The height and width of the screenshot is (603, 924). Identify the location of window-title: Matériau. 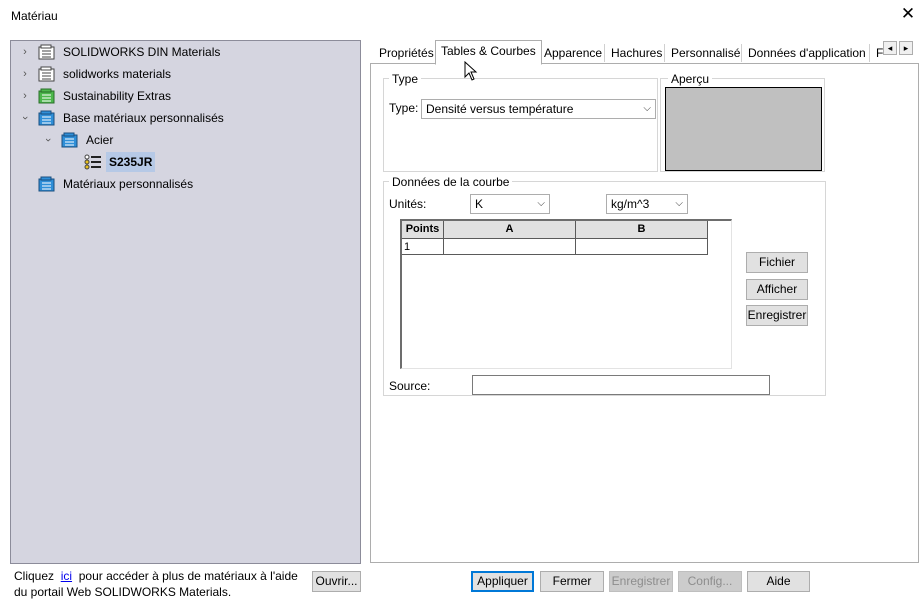
(34, 16).